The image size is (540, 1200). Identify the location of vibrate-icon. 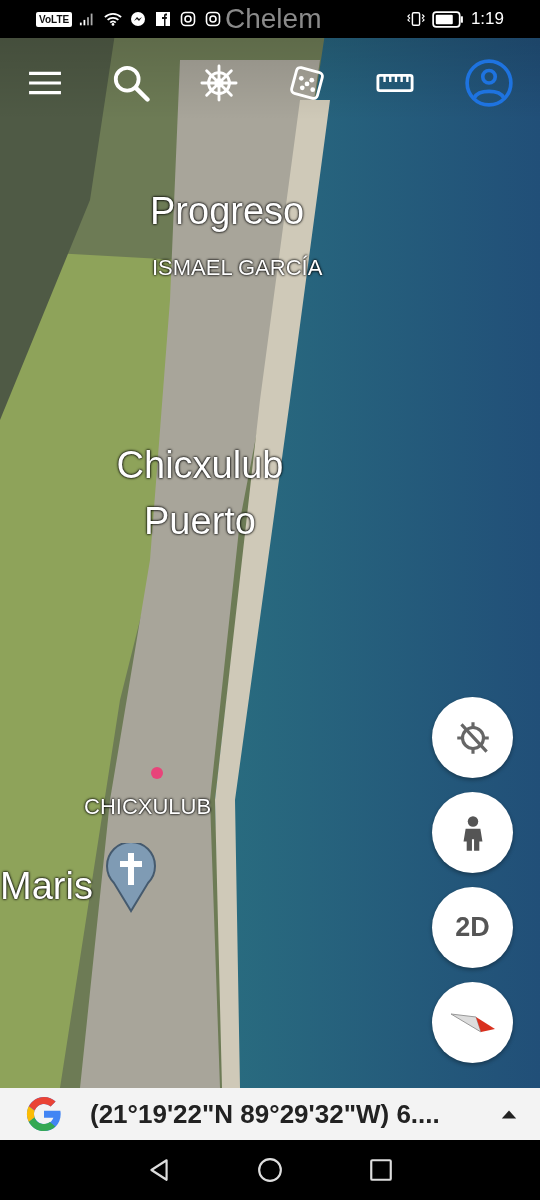
(415, 19).